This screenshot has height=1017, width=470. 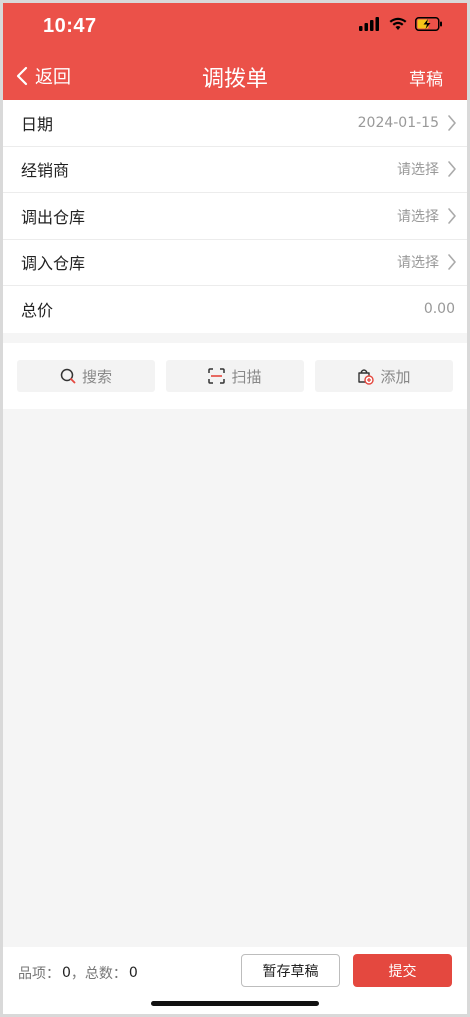 What do you see at coordinates (66, 973) in the screenshot?
I see `items-count: 0` at bounding box center [66, 973].